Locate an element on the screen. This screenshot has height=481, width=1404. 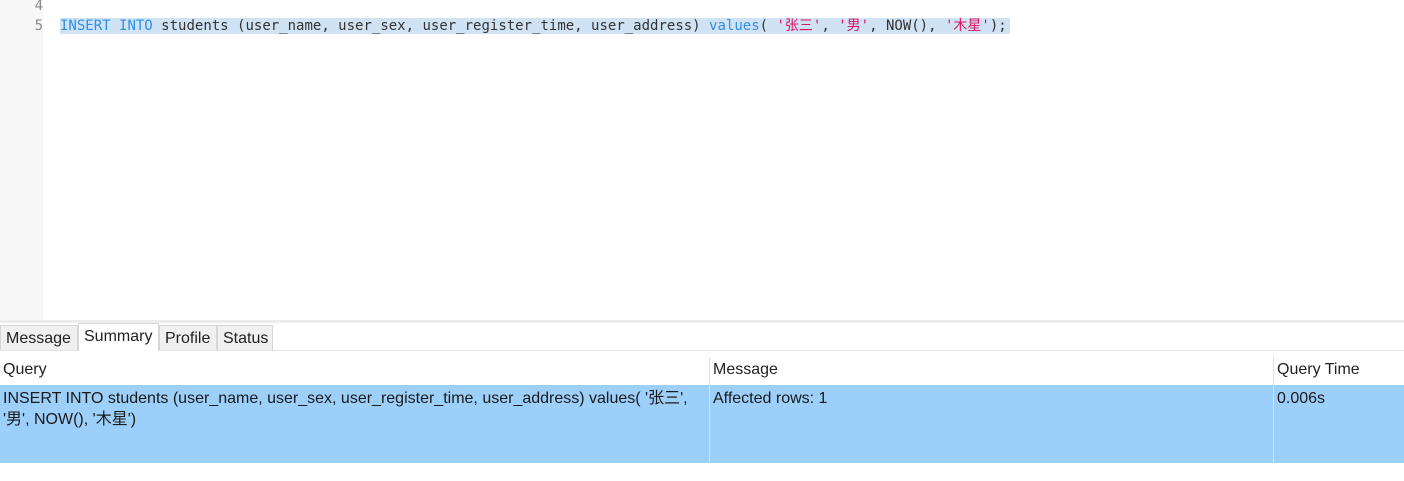
close-paren: ); is located at coordinates (998, 26).